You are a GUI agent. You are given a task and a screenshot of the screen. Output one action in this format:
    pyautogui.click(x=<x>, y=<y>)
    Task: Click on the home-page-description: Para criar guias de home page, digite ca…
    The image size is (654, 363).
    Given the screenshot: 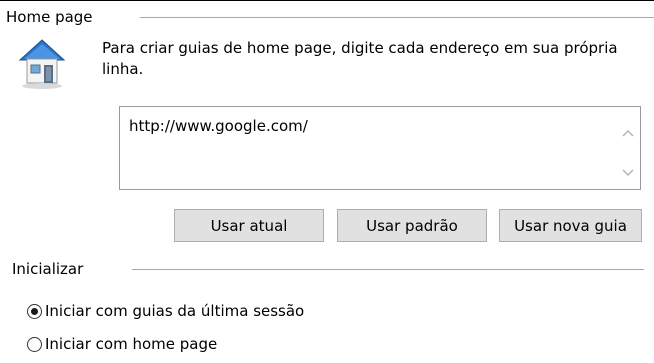 What is the action you would take?
    pyautogui.click(x=360, y=58)
    